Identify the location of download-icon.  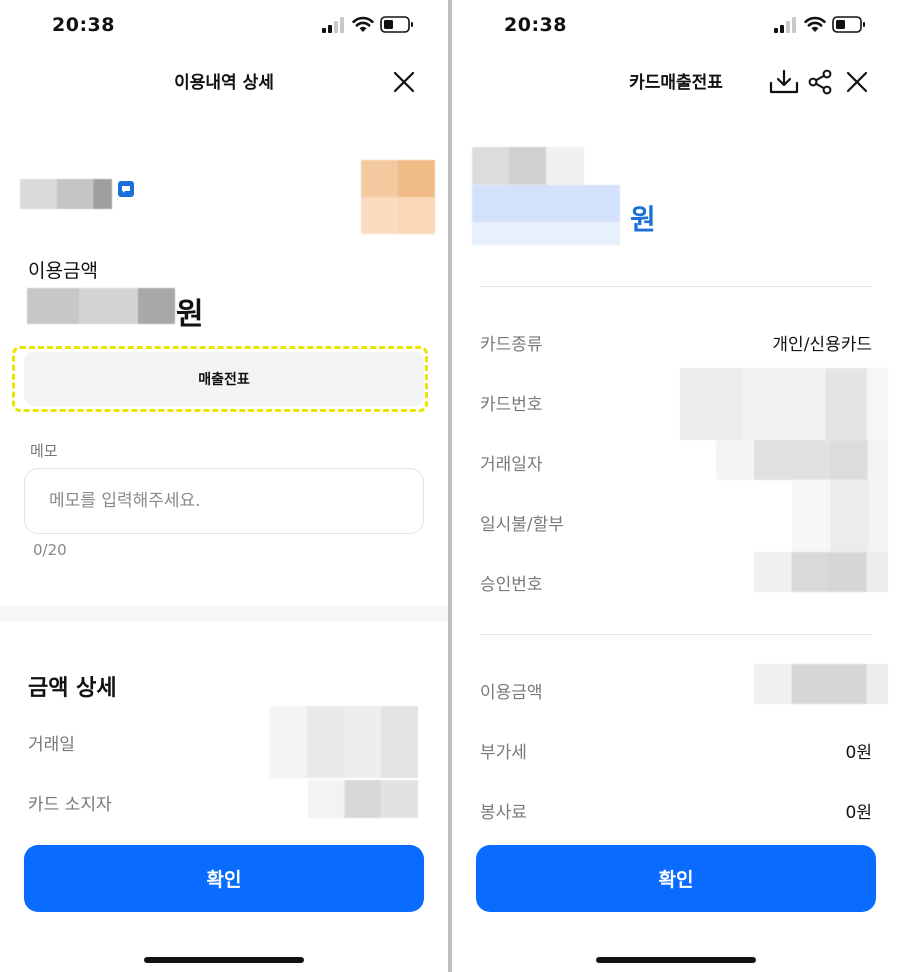
(784, 81).